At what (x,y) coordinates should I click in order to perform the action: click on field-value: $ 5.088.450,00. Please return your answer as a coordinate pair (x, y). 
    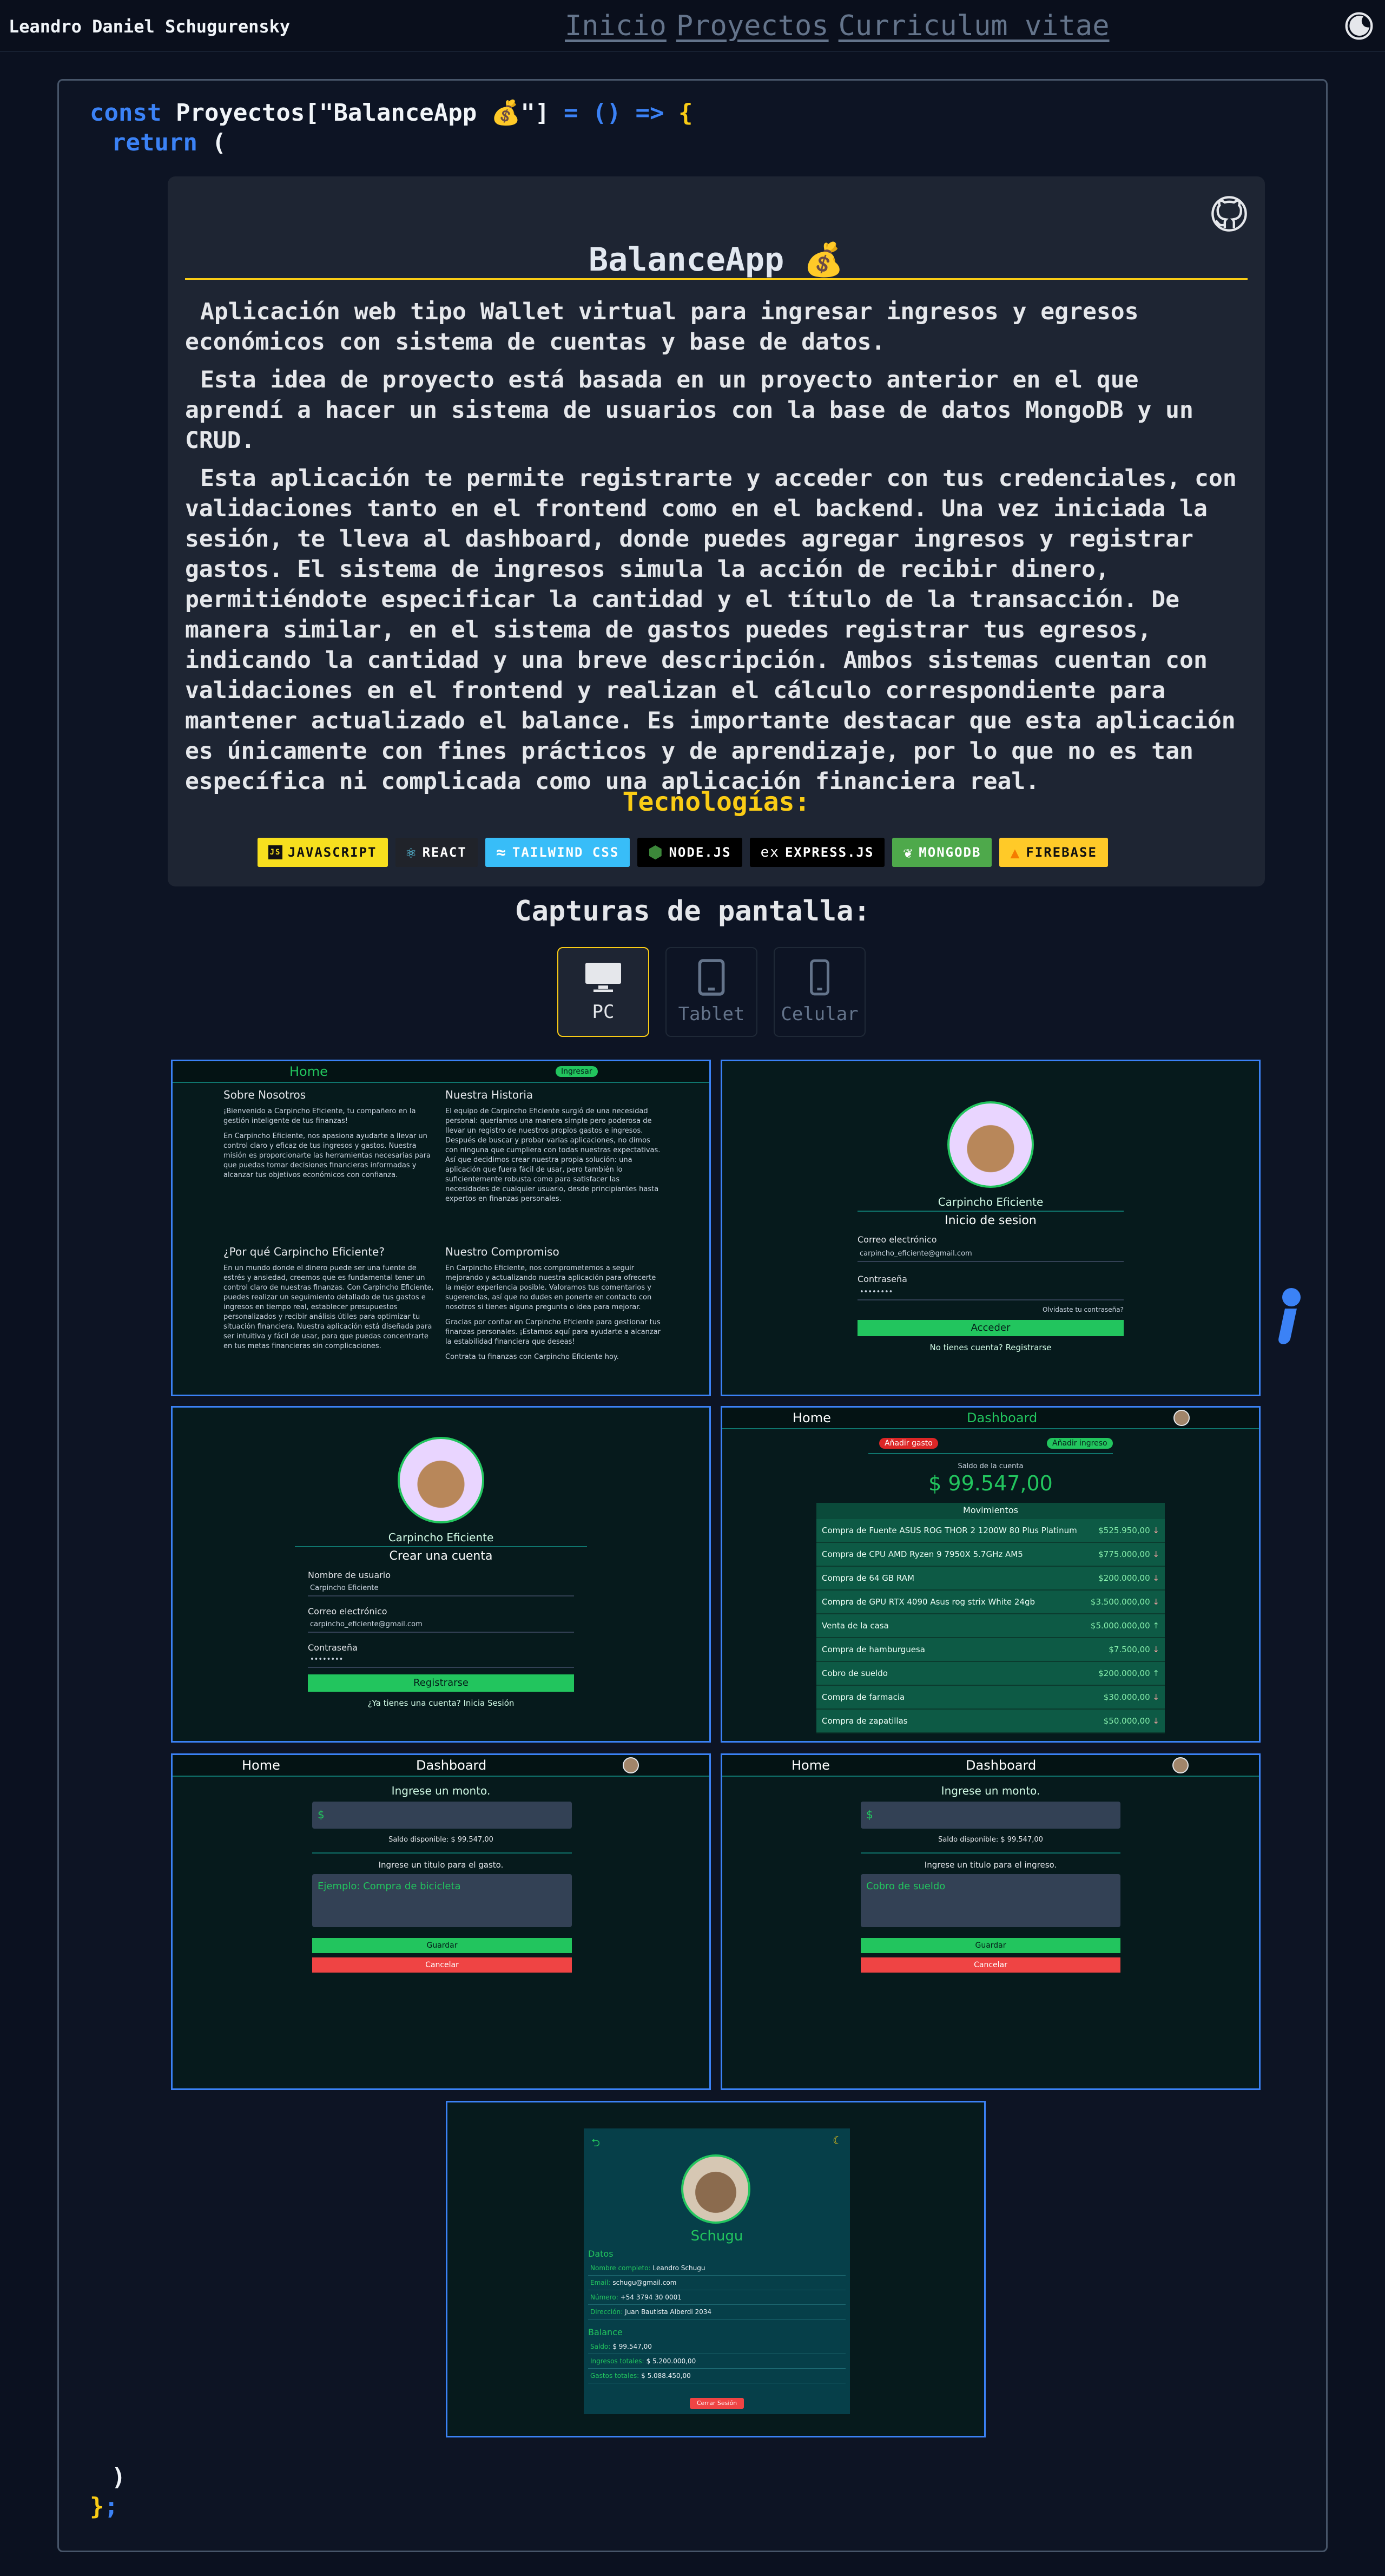
    Looking at the image, I should click on (666, 2376).